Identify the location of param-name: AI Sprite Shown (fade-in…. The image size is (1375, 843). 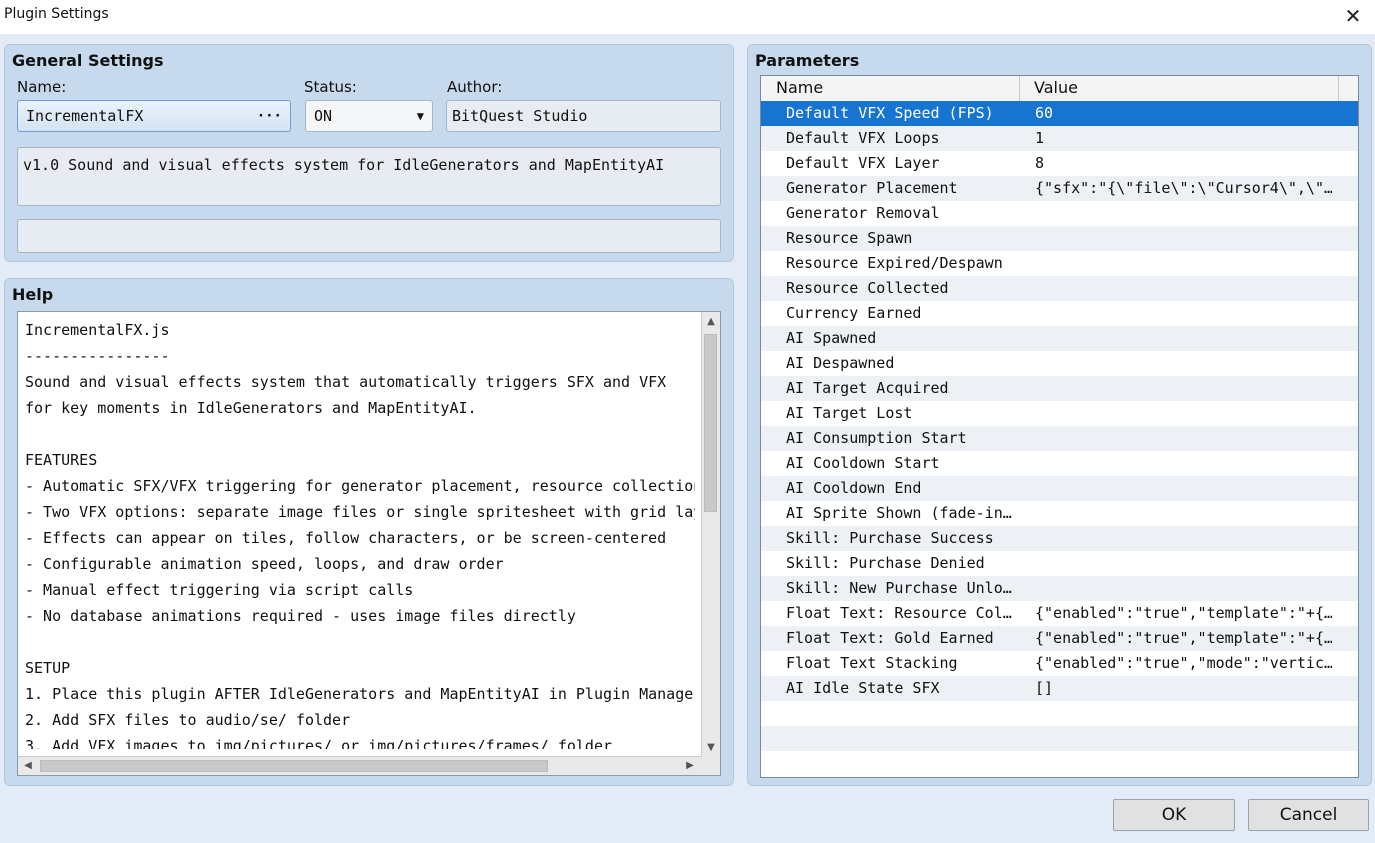
(899, 513).